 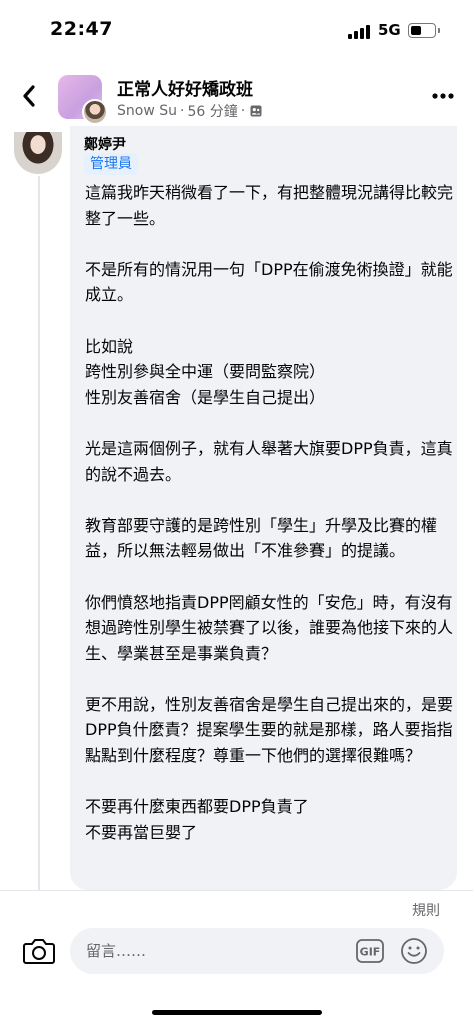 What do you see at coordinates (197, 819) in the screenshot?
I see `comment-paragraph: 不要再什麼東西都要DPP負責了 不要再當巨嬰了` at bounding box center [197, 819].